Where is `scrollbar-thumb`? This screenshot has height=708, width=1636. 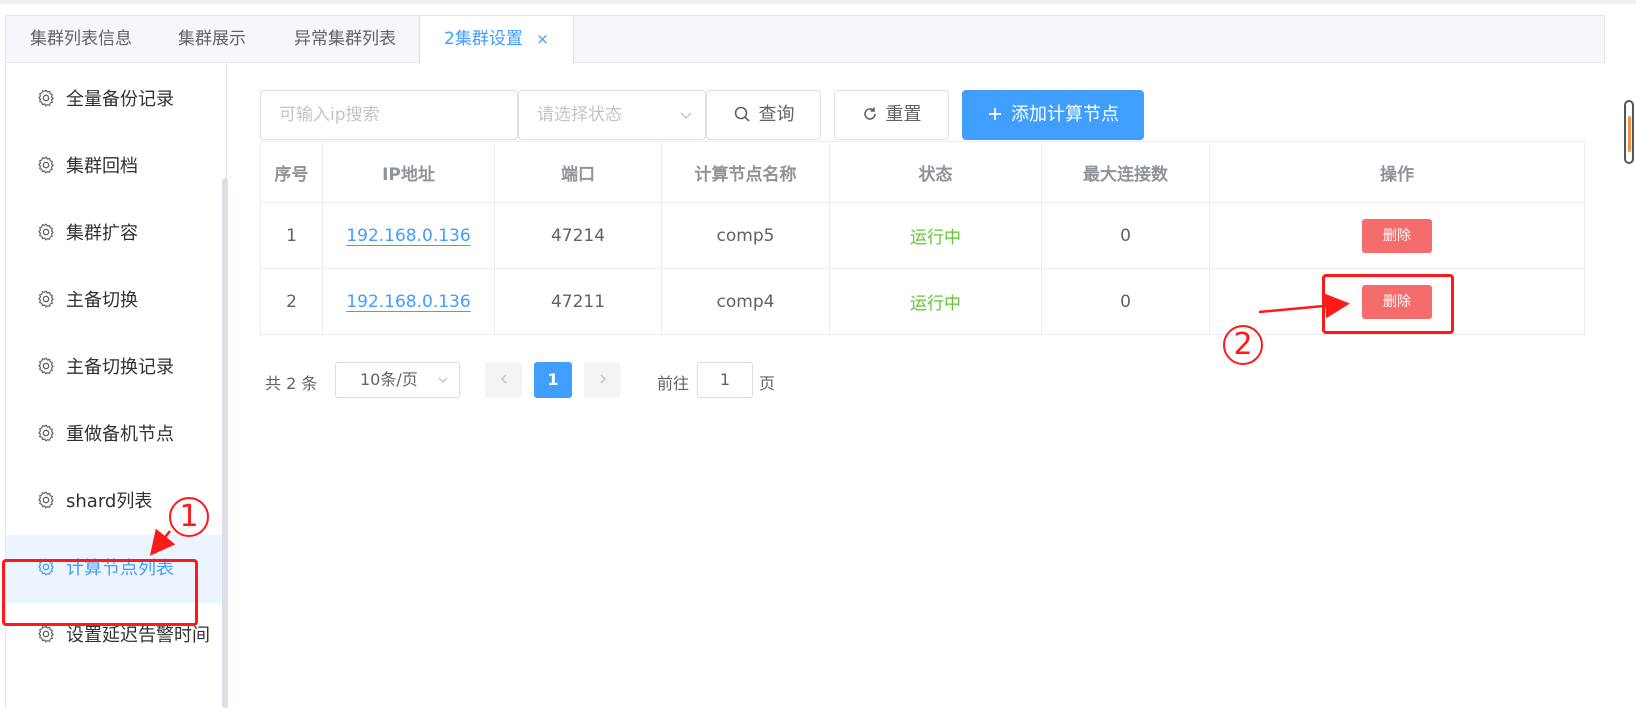 scrollbar-thumb is located at coordinates (1629, 134).